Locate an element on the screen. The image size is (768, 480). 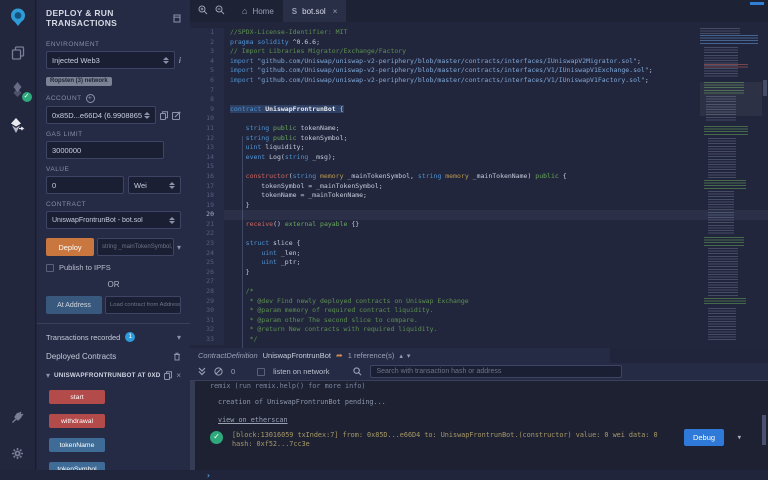
at-address-input: Load contract from Address is located at coordinates (143, 305).